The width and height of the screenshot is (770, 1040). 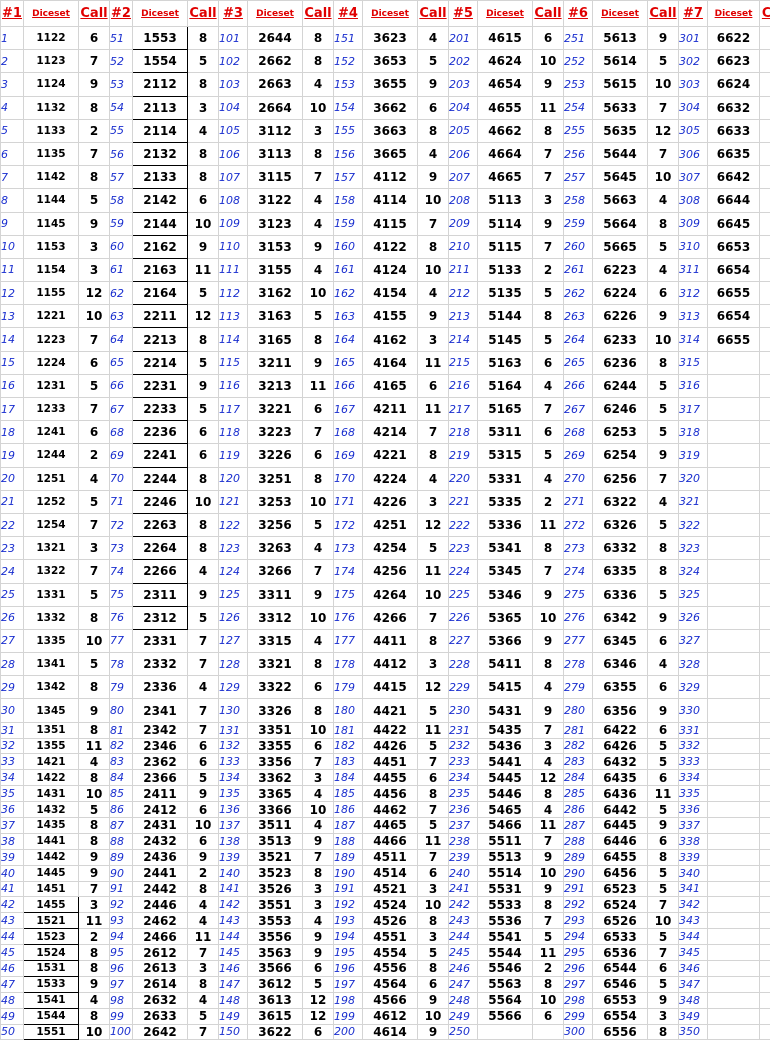 I want to click on row-index-cell: 272, so click(x=578, y=524).